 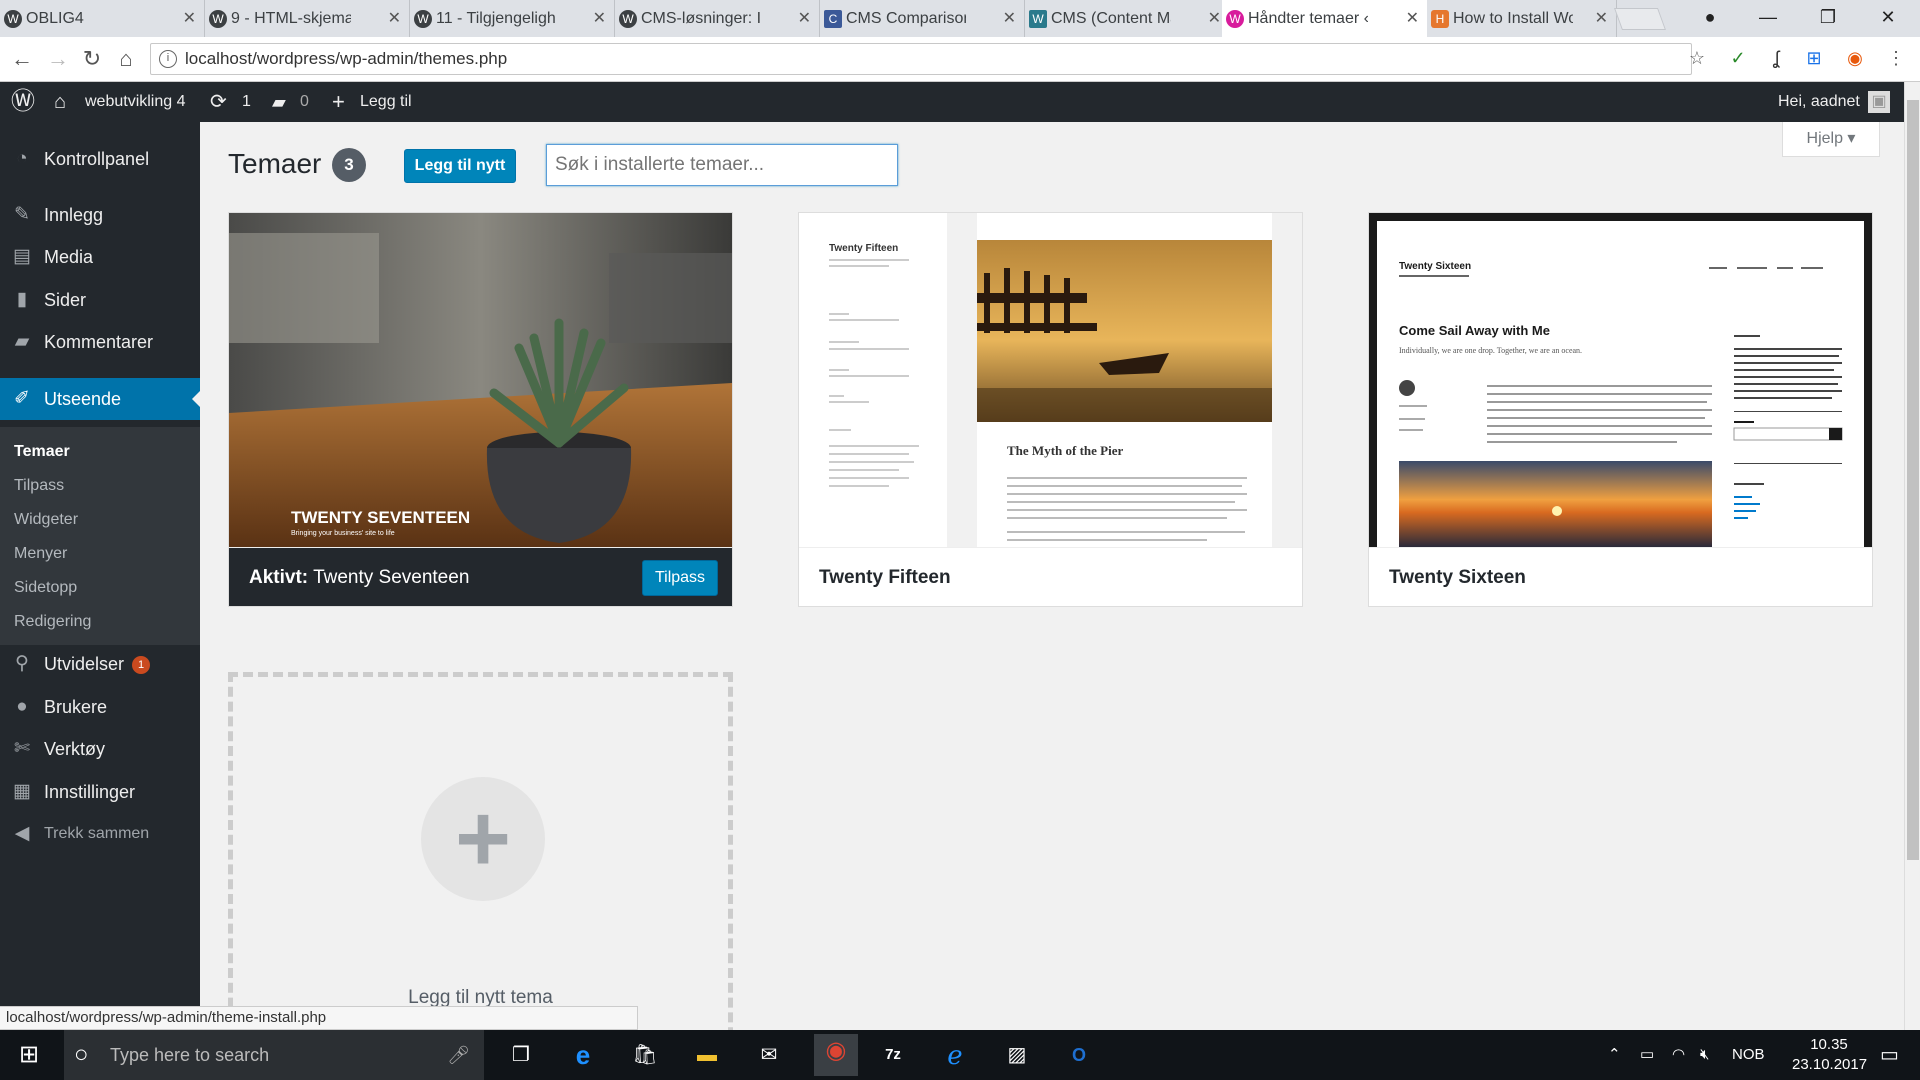 What do you see at coordinates (1748, 1055) in the screenshot?
I see `input-language: NOB` at bounding box center [1748, 1055].